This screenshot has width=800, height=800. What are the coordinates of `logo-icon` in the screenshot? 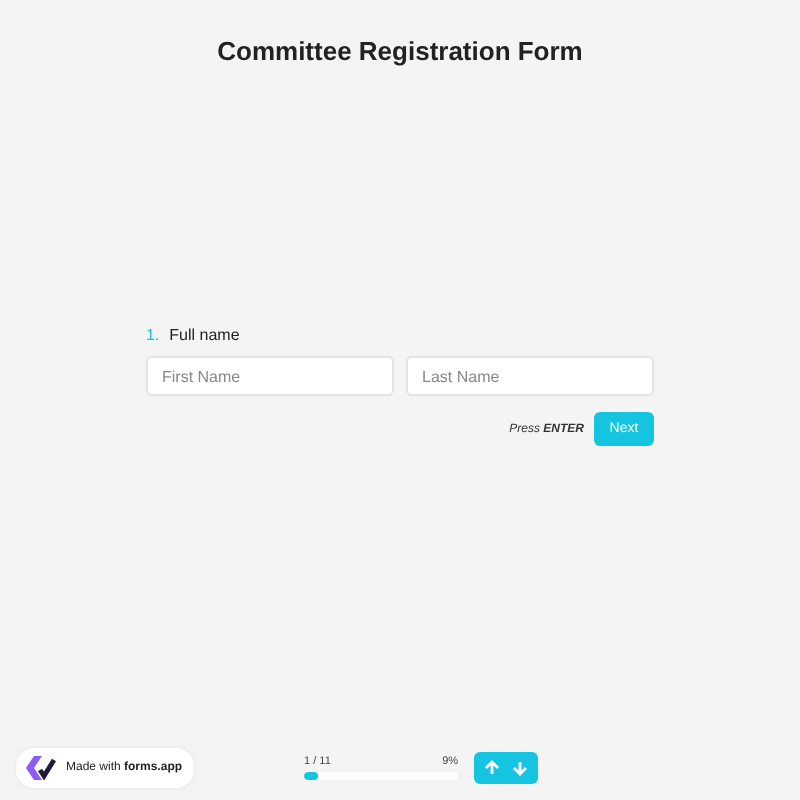 It's located at (40, 768).